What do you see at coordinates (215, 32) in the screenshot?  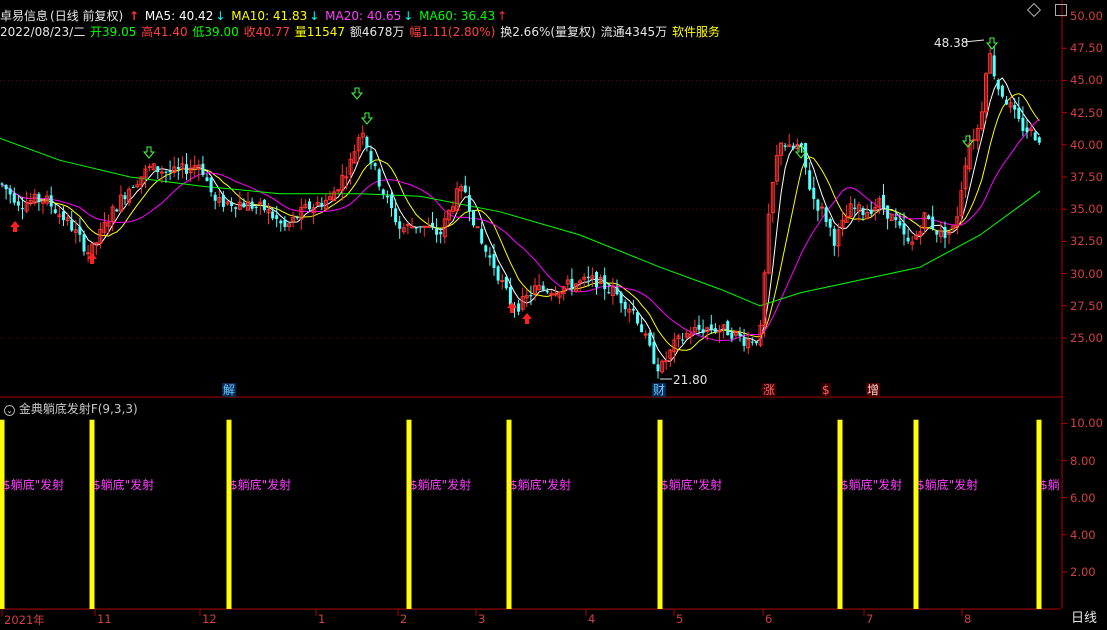 I see `quote-low: 低39.00` at bounding box center [215, 32].